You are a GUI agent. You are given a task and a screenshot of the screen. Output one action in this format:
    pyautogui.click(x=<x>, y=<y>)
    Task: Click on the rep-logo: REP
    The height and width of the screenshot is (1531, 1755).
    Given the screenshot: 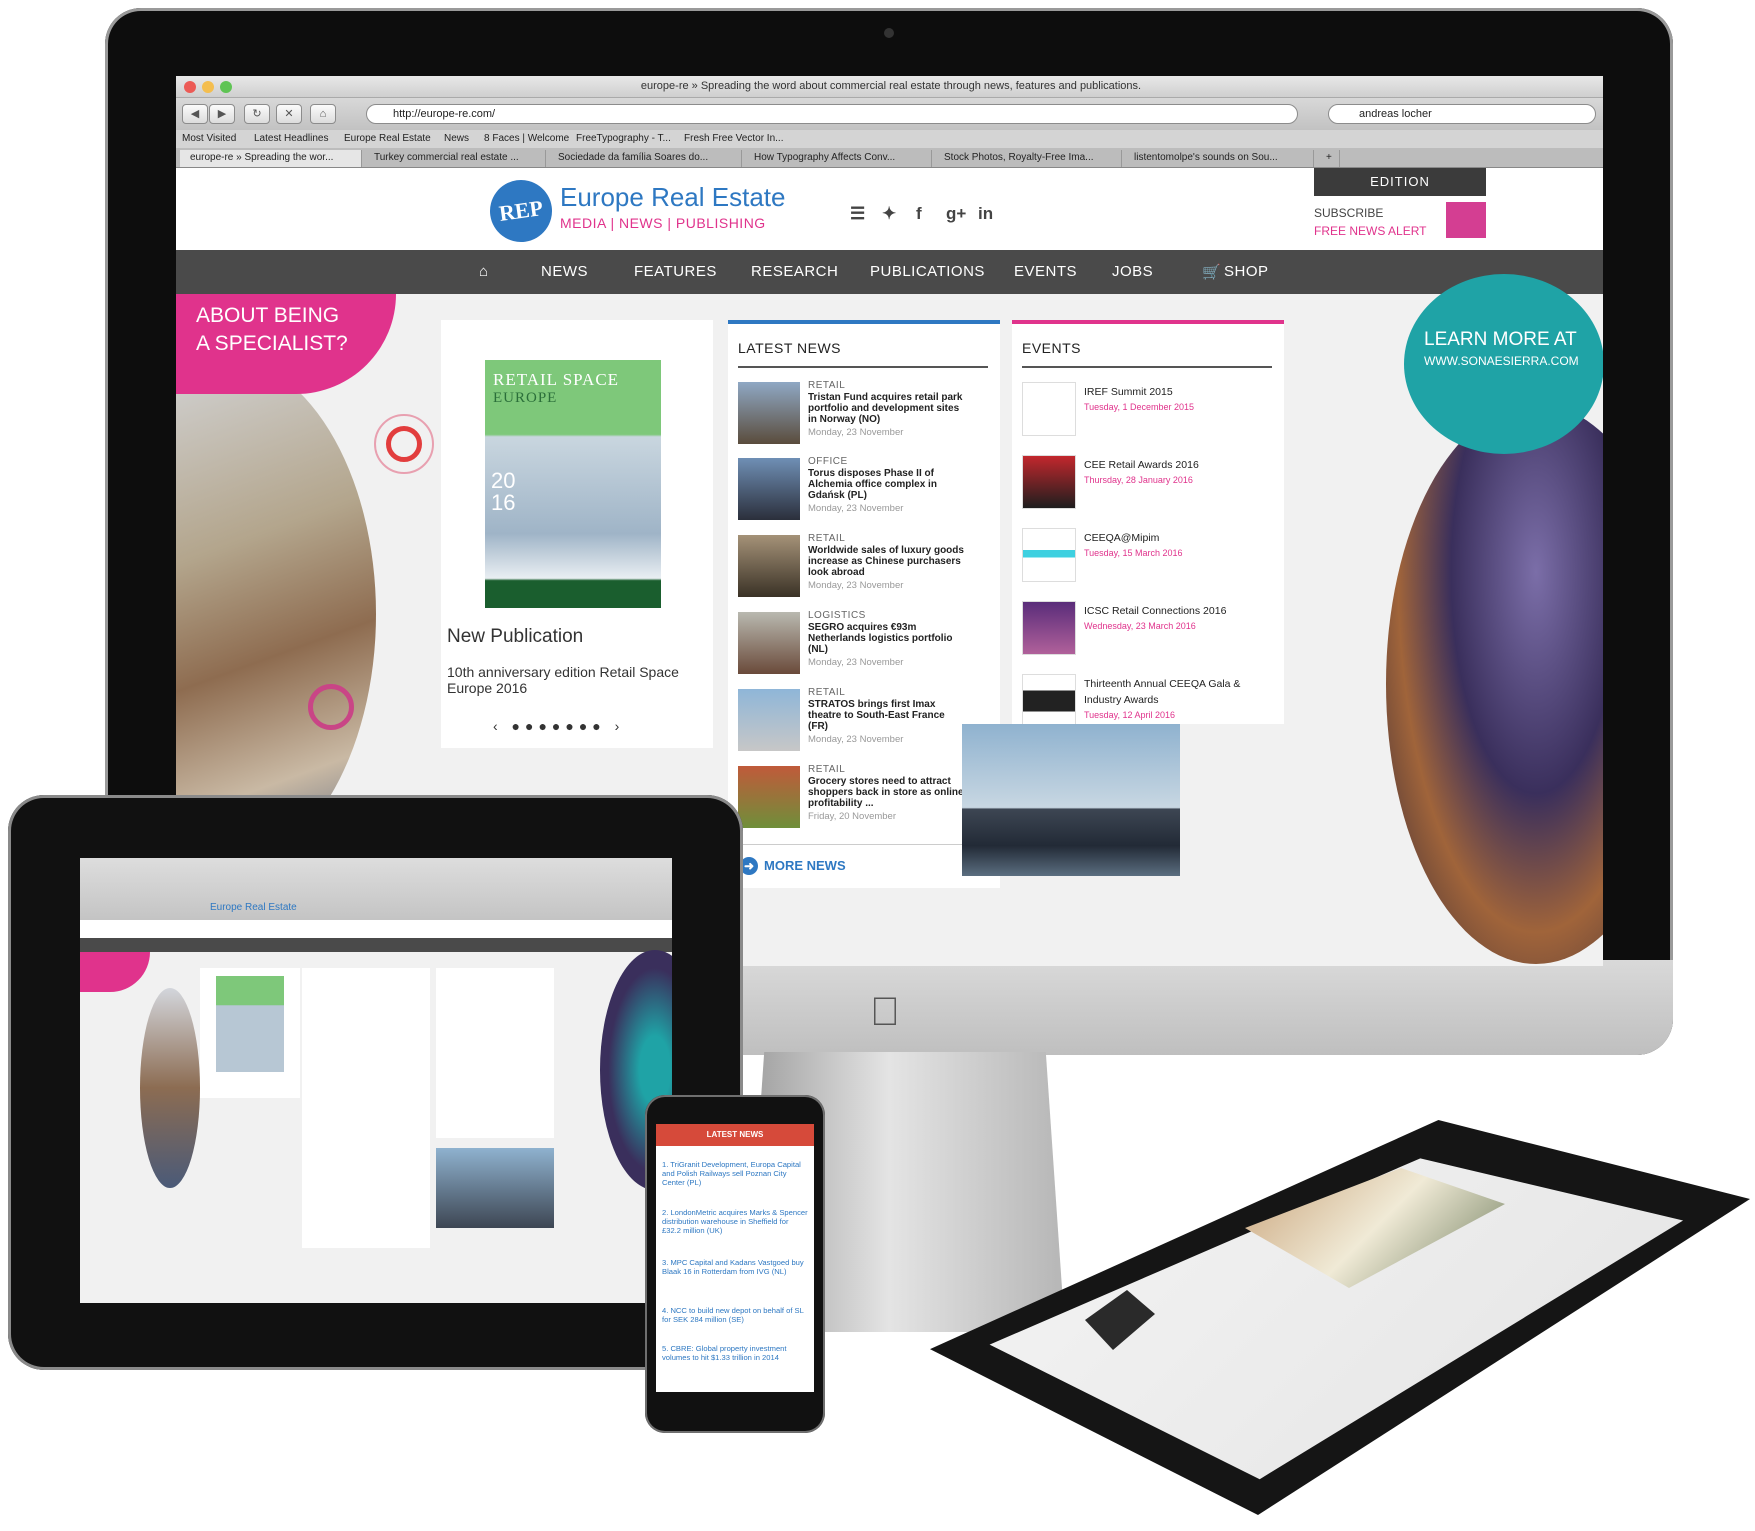 What is the action you would take?
    pyautogui.click(x=521, y=211)
    